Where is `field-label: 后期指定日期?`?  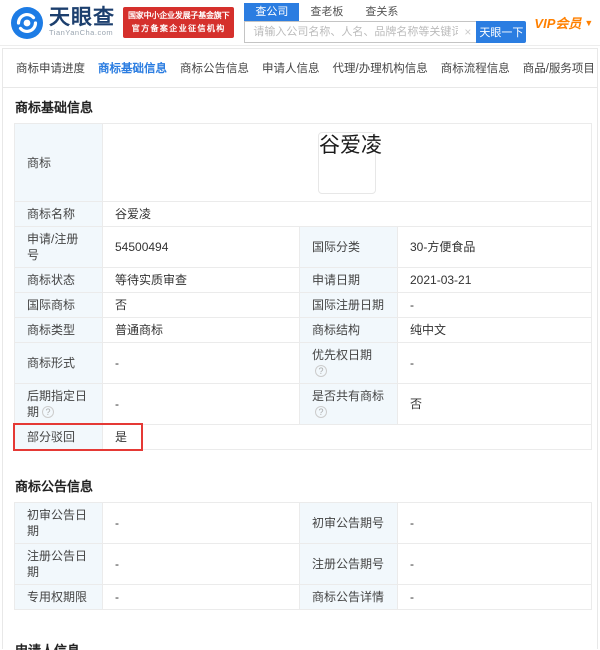
field-label: 后期指定日期? is located at coordinates (58, 404).